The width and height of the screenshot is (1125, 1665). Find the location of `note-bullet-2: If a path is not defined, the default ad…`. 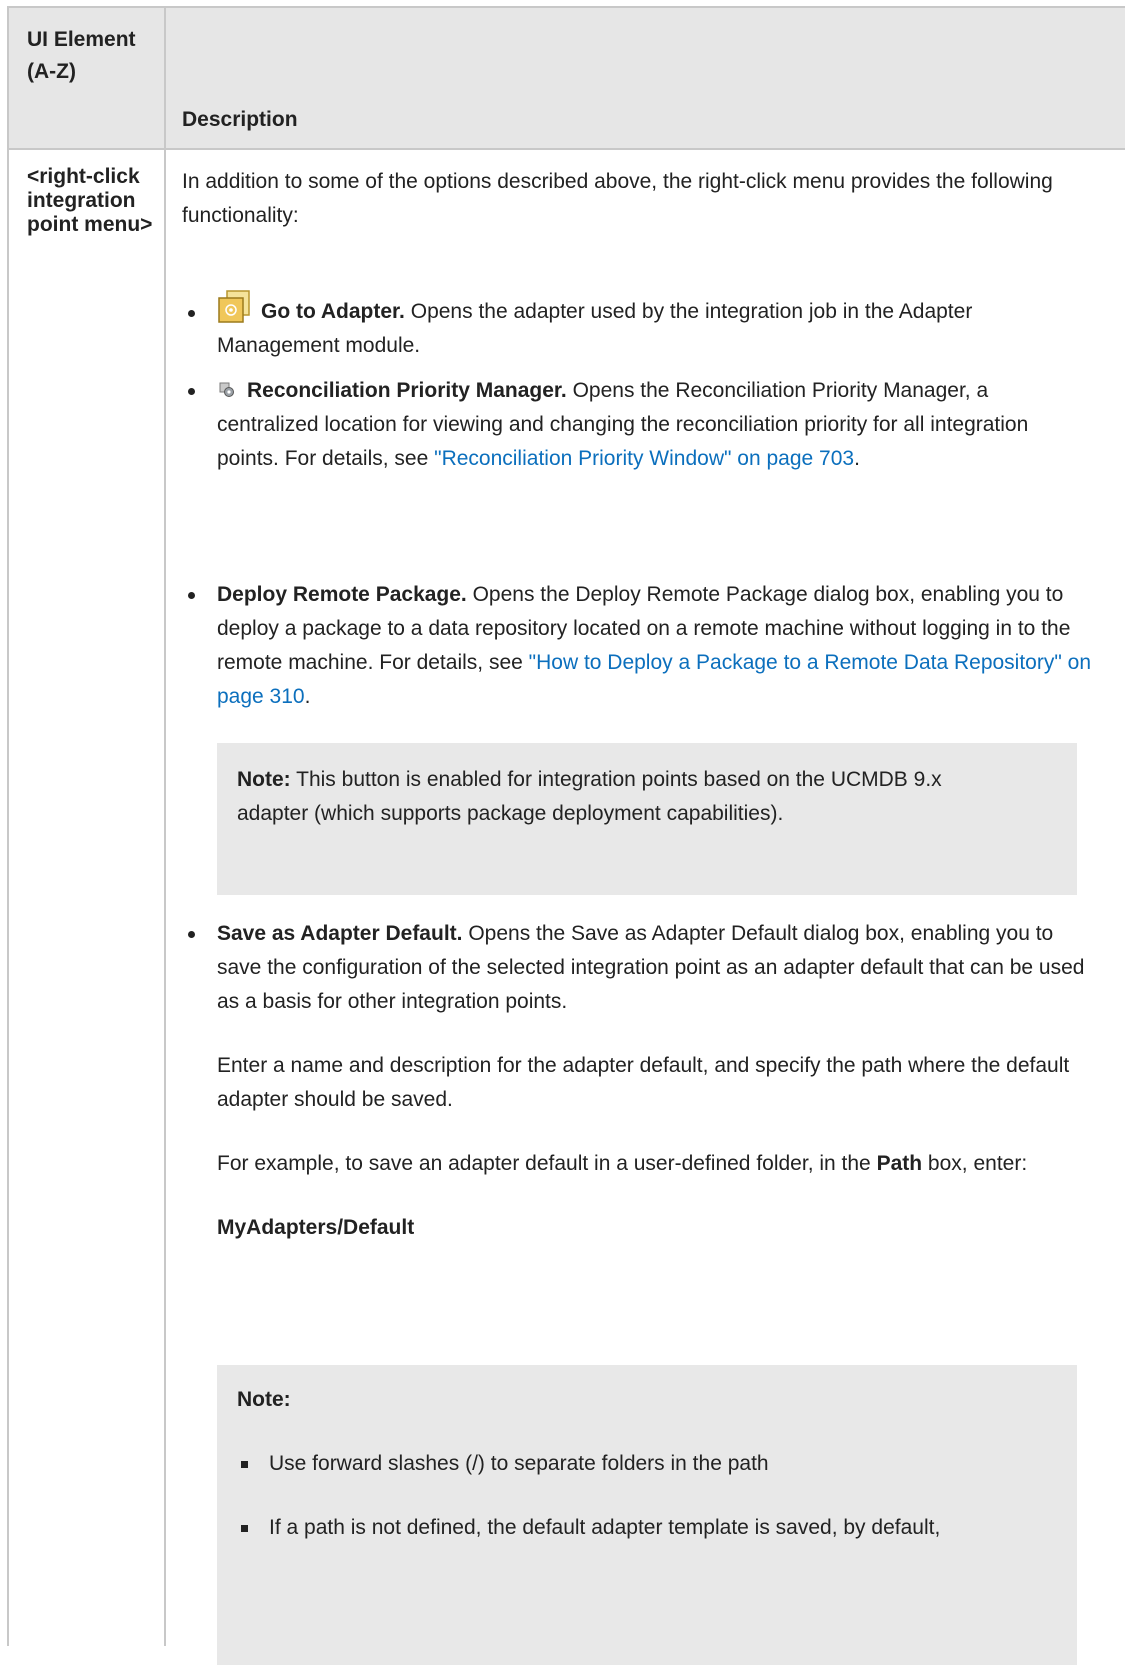

note-bullet-2: If a path is not defined, the default ad… is located at coordinates (647, 1528).